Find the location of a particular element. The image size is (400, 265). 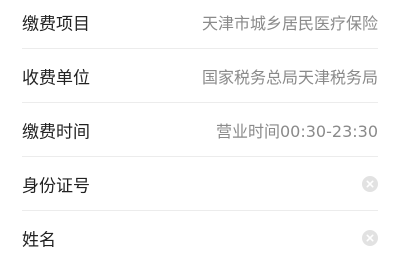

payment-time-value: 营业时间00:30-23:30 is located at coordinates (297, 131).